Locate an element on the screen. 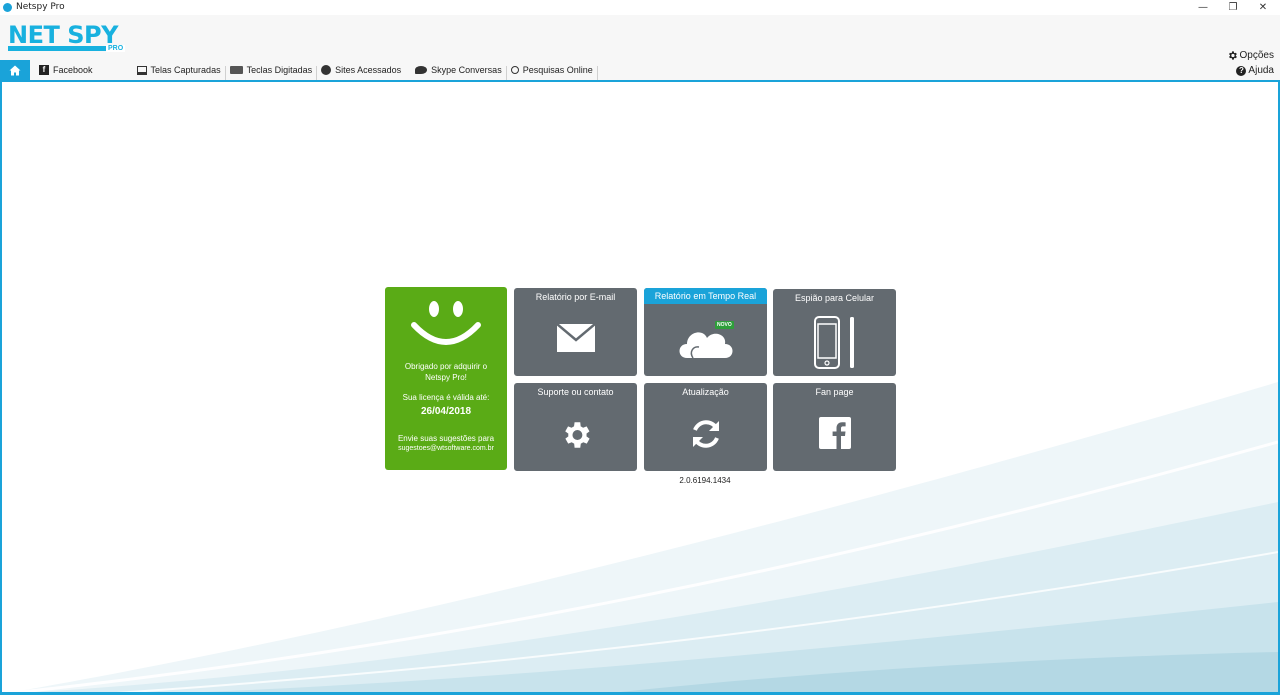  mobile-spy-tile: Espião para Celular is located at coordinates (834, 332).